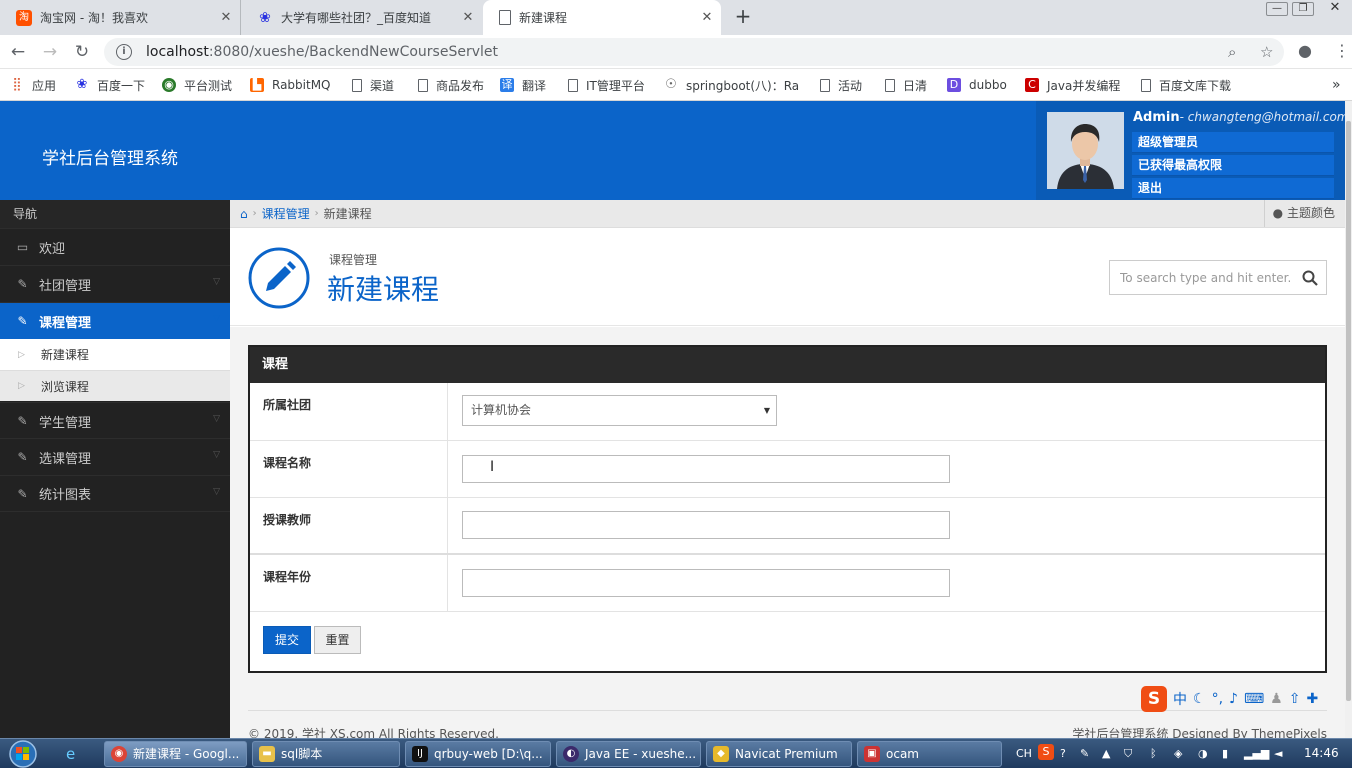  What do you see at coordinates (1153, 753) in the screenshot?
I see `bluetooth-icon: ᛒ` at bounding box center [1153, 753].